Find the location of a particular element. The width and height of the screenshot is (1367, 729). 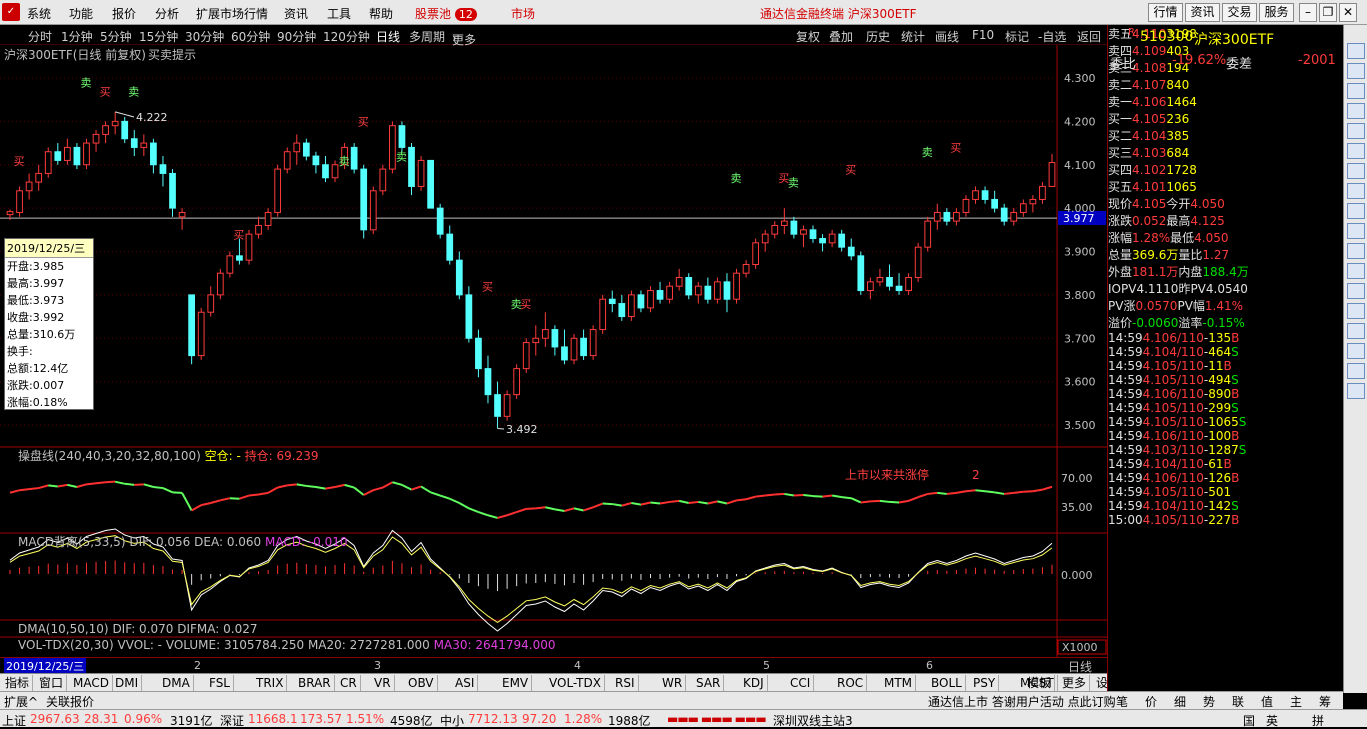

side-tab: 势 is located at coordinates (1209, 701).